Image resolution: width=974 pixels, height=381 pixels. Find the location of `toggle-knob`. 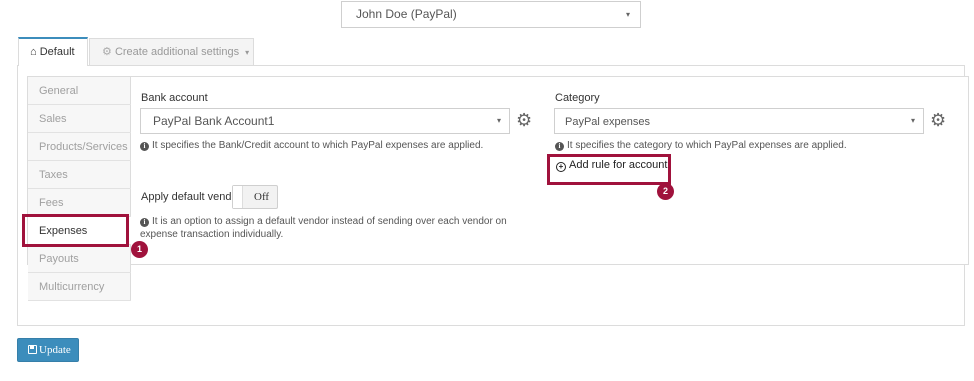

toggle-knob is located at coordinates (238, 197).